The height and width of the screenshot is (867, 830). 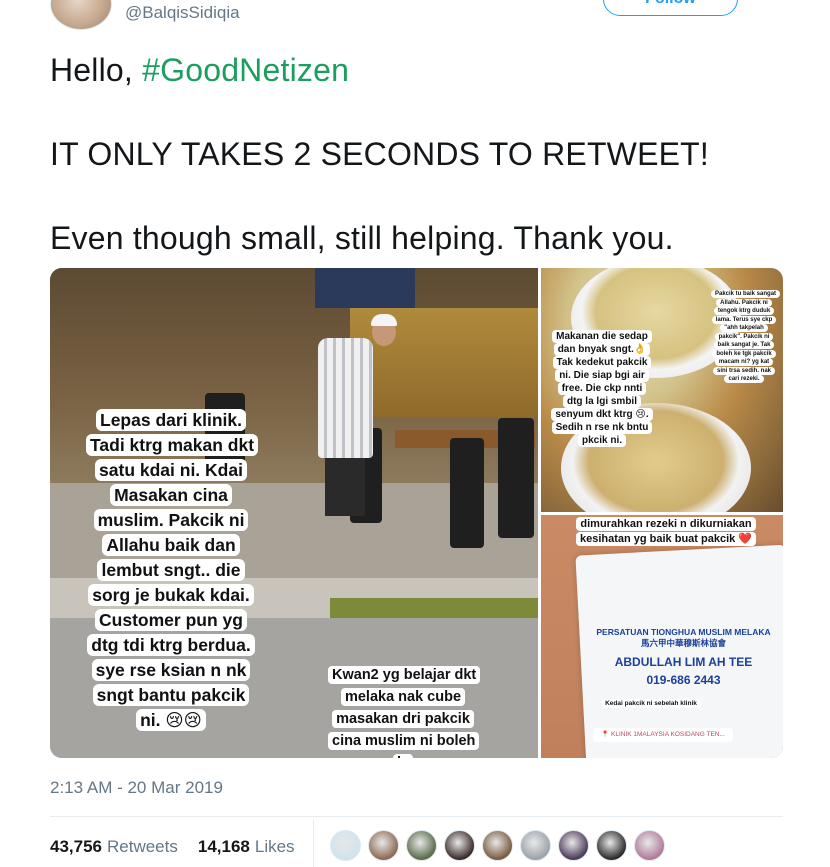 I want to click on tweet-line-1: Hello, #GoodNetizen, so click(x=199, y=70).